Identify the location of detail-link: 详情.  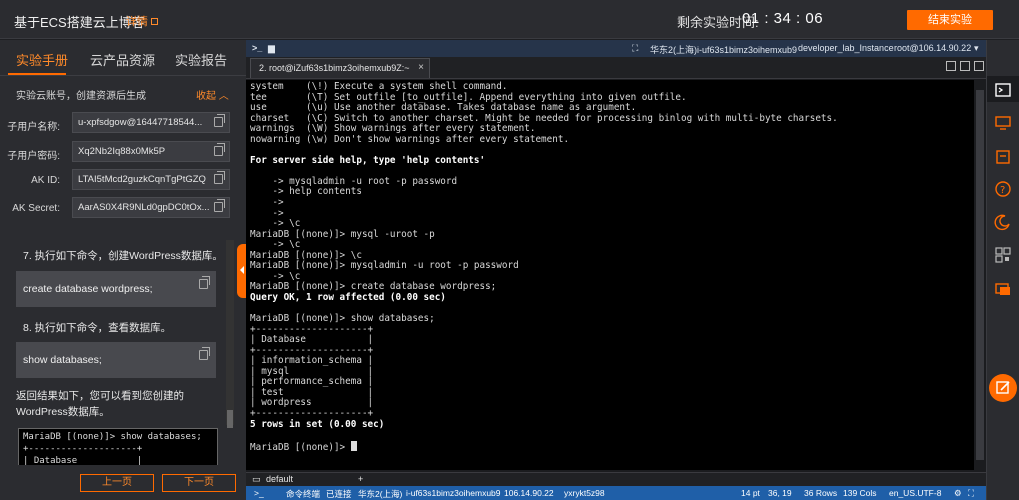
(142, 21).